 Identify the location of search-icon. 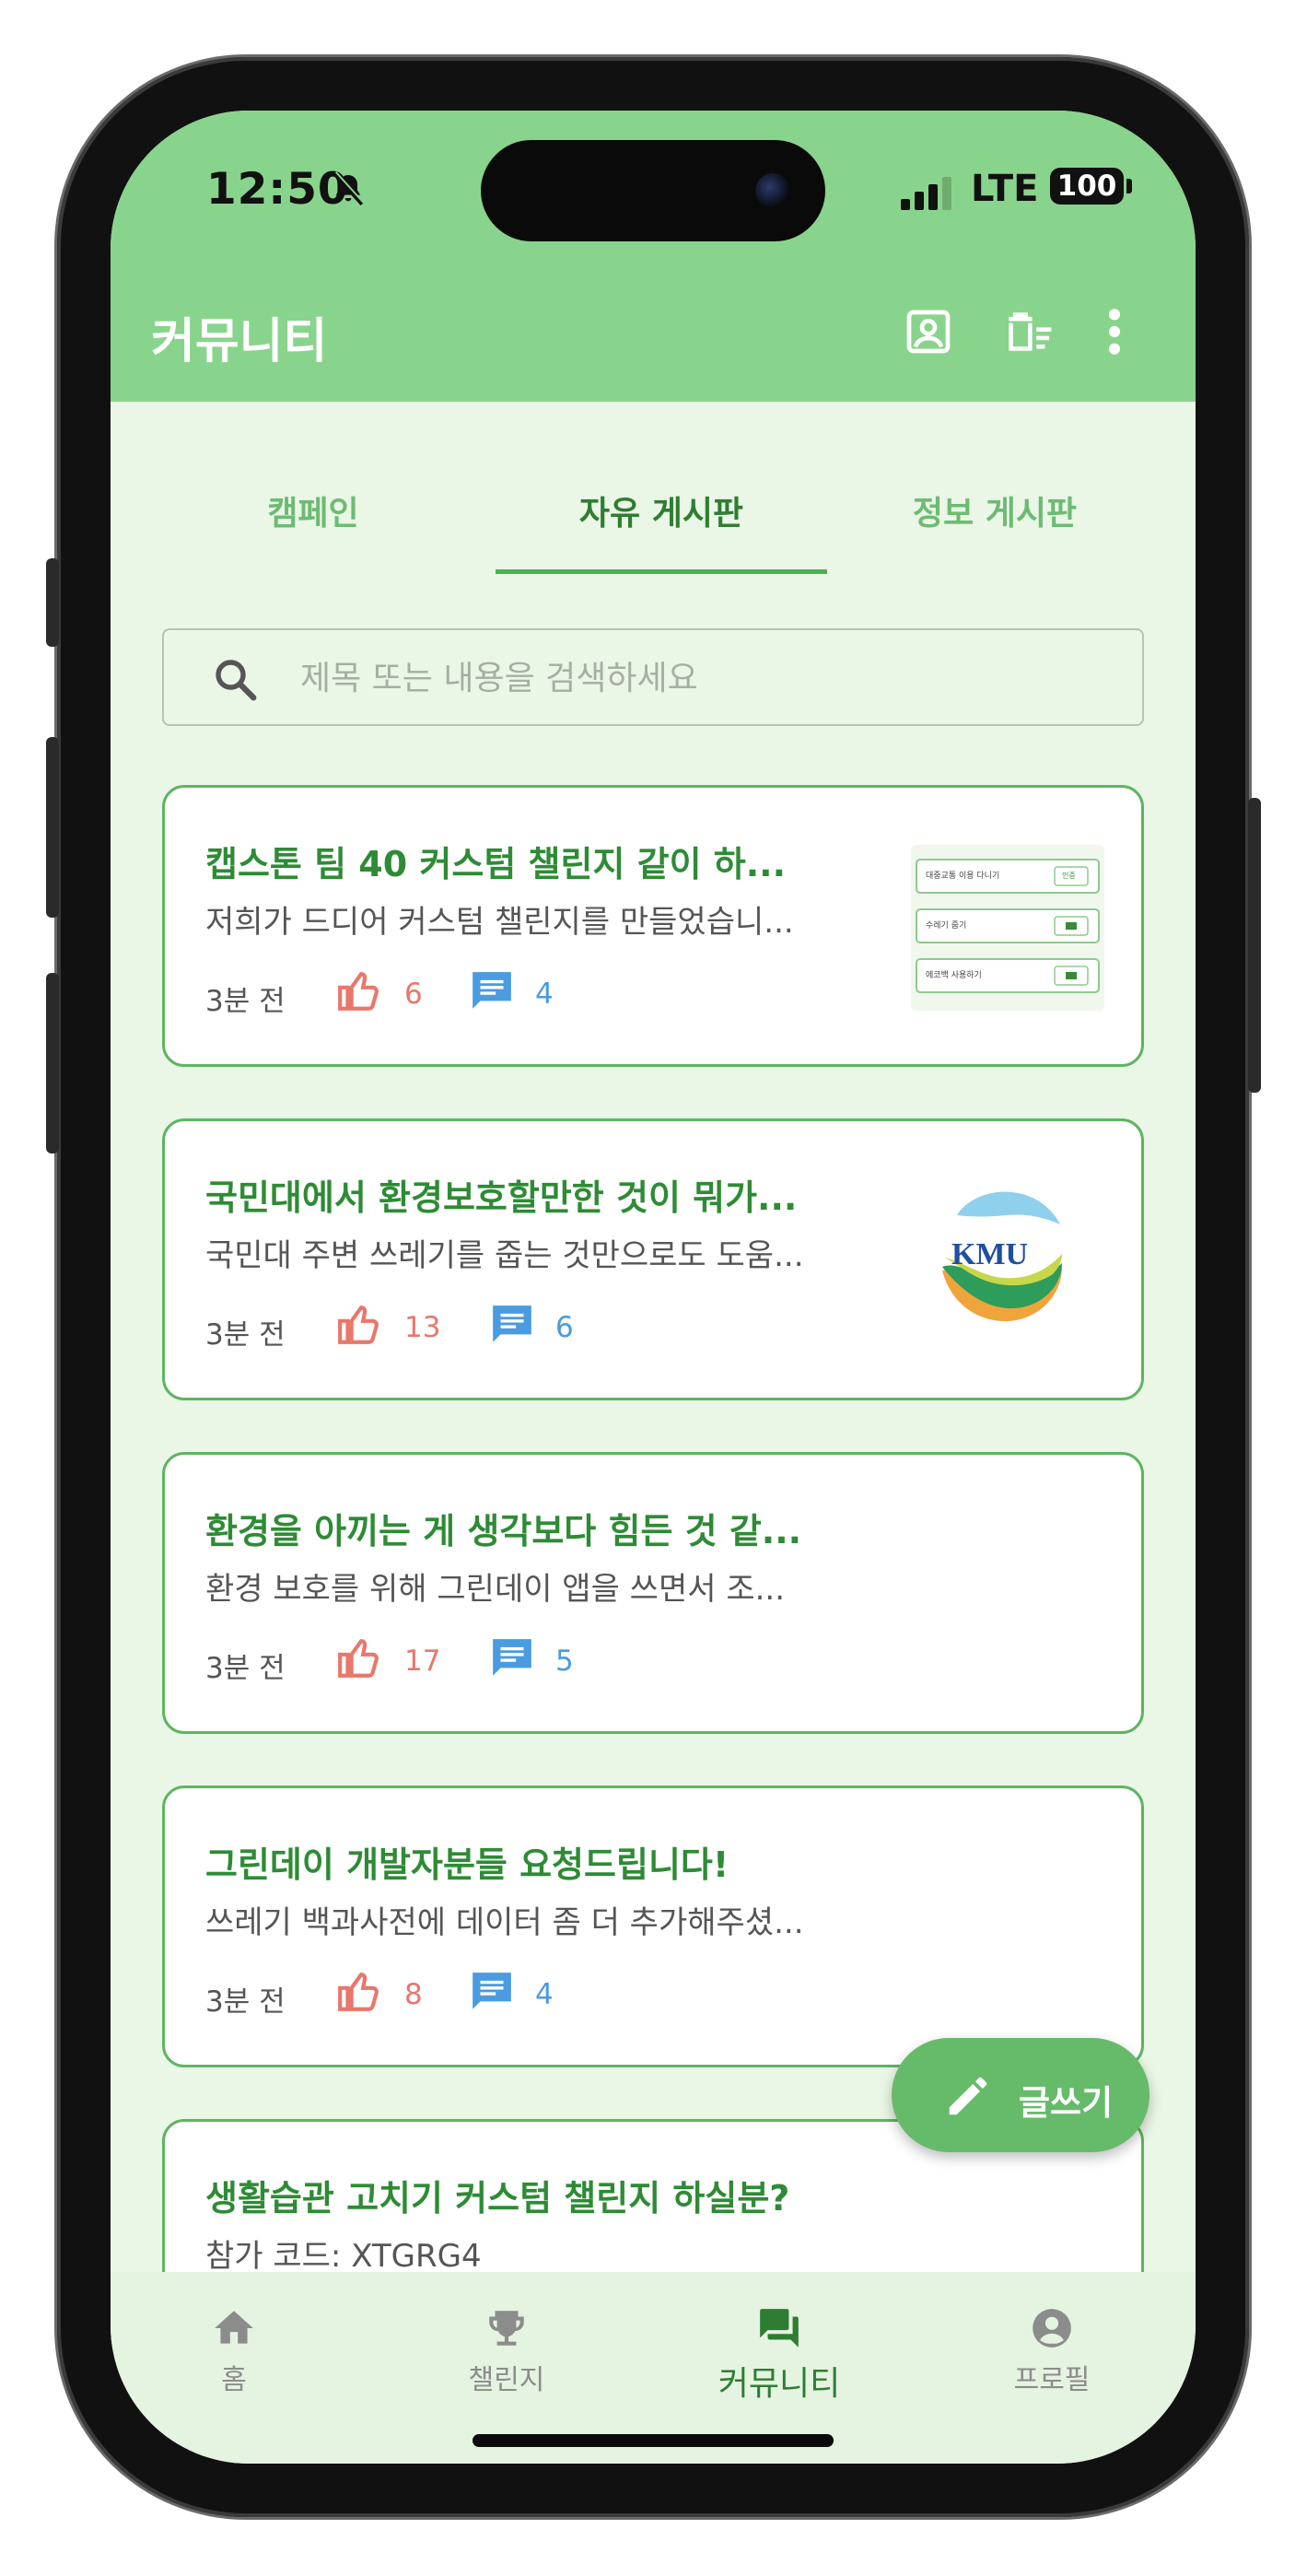
(237, 680).